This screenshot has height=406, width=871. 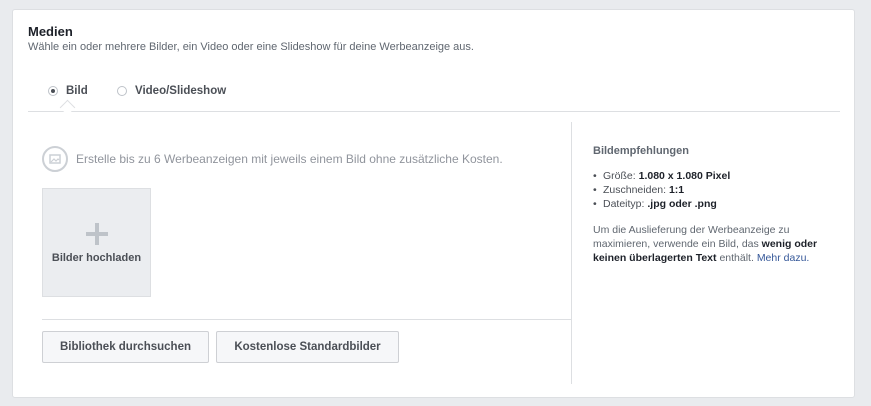 I want to click on free-stock-images-button: Kostenlose Standardbilder, so click(x=307, y=347).